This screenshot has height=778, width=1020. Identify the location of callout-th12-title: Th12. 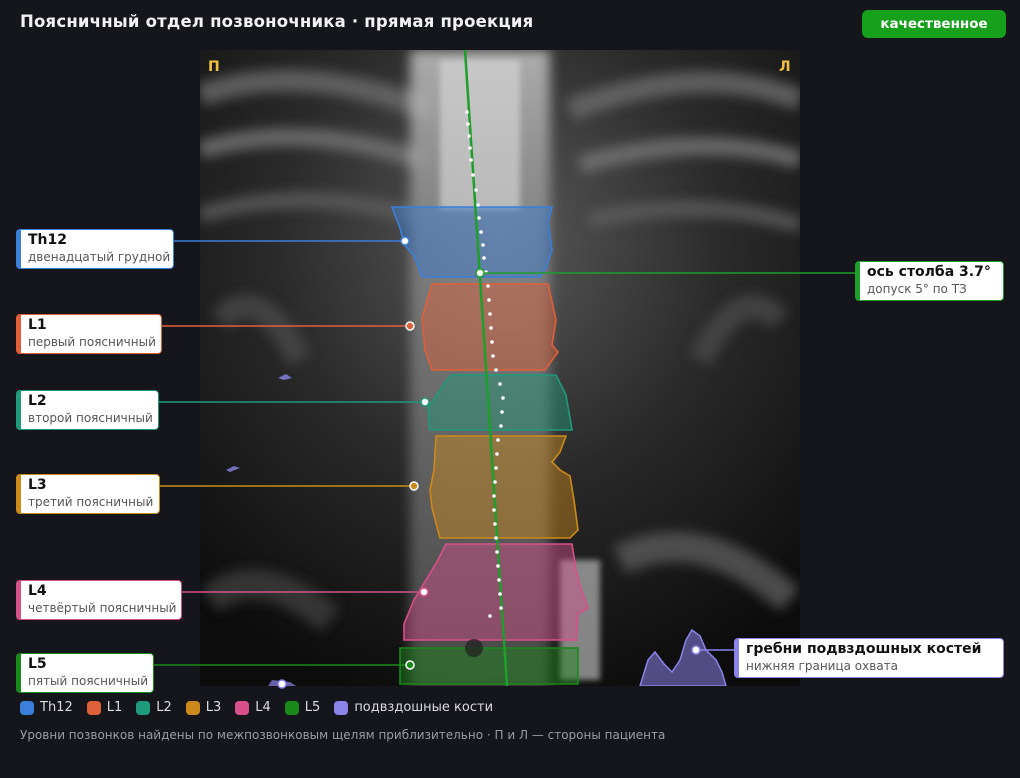
(47, 240).